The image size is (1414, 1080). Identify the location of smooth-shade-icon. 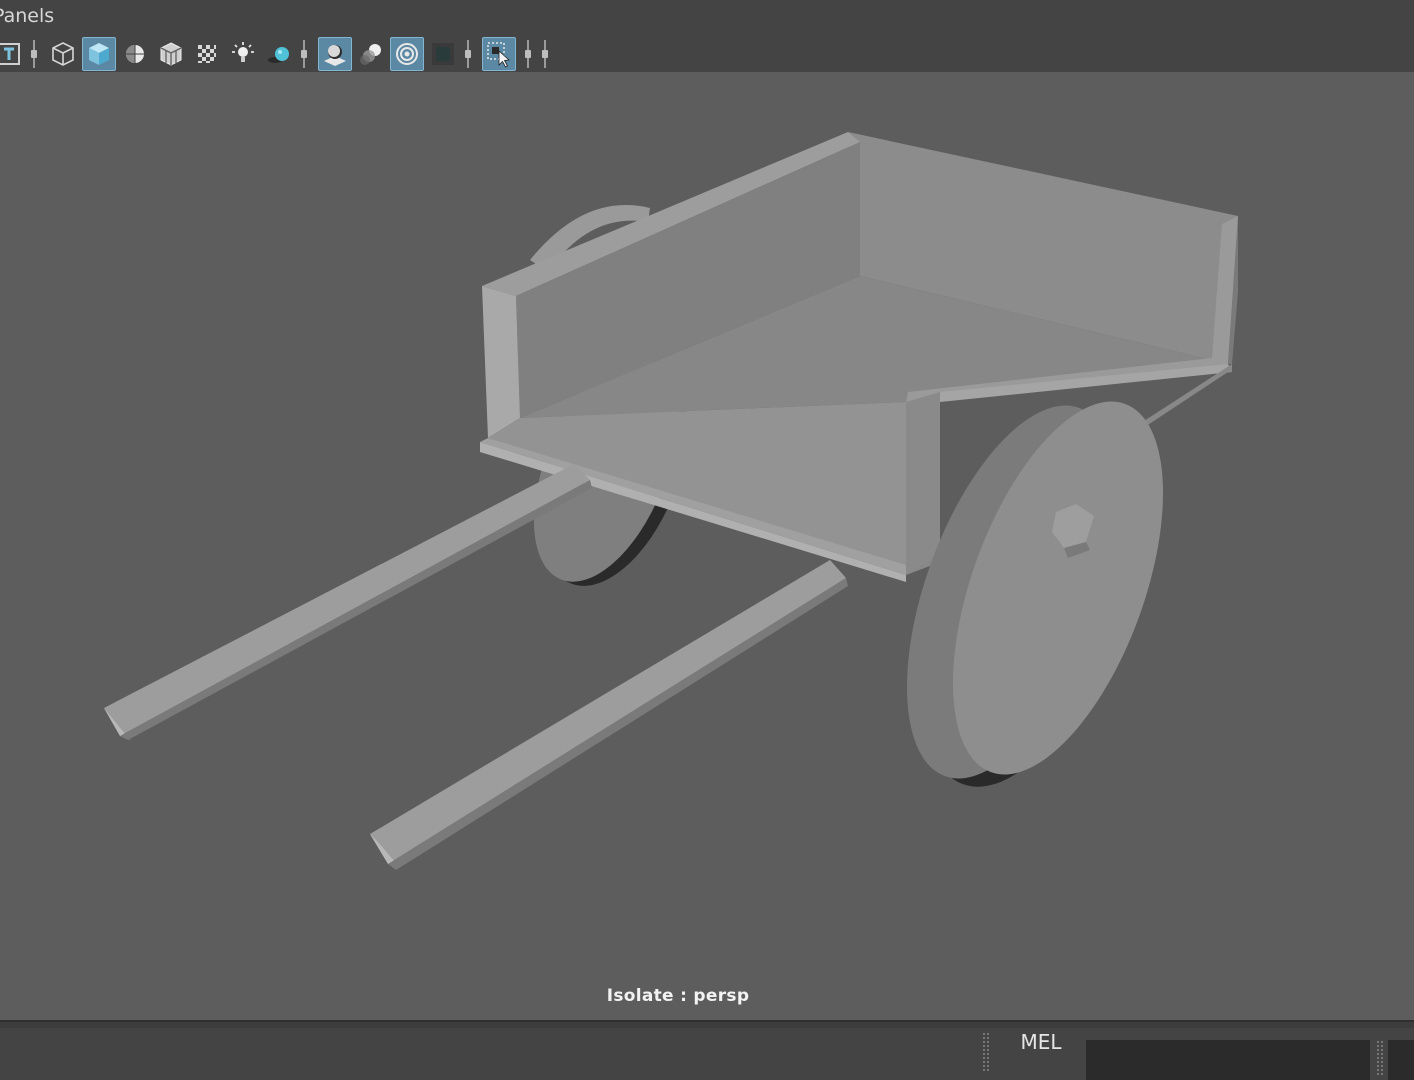
(99, 54).